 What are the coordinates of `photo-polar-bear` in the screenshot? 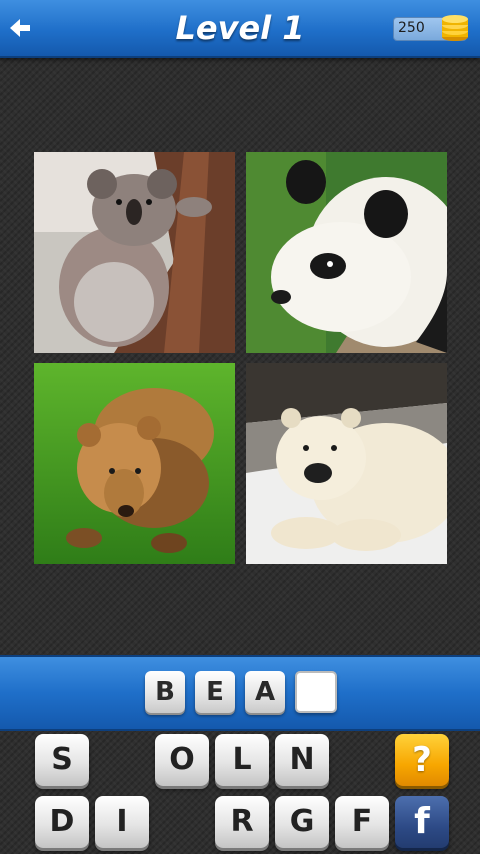 It's located at (346, 463).